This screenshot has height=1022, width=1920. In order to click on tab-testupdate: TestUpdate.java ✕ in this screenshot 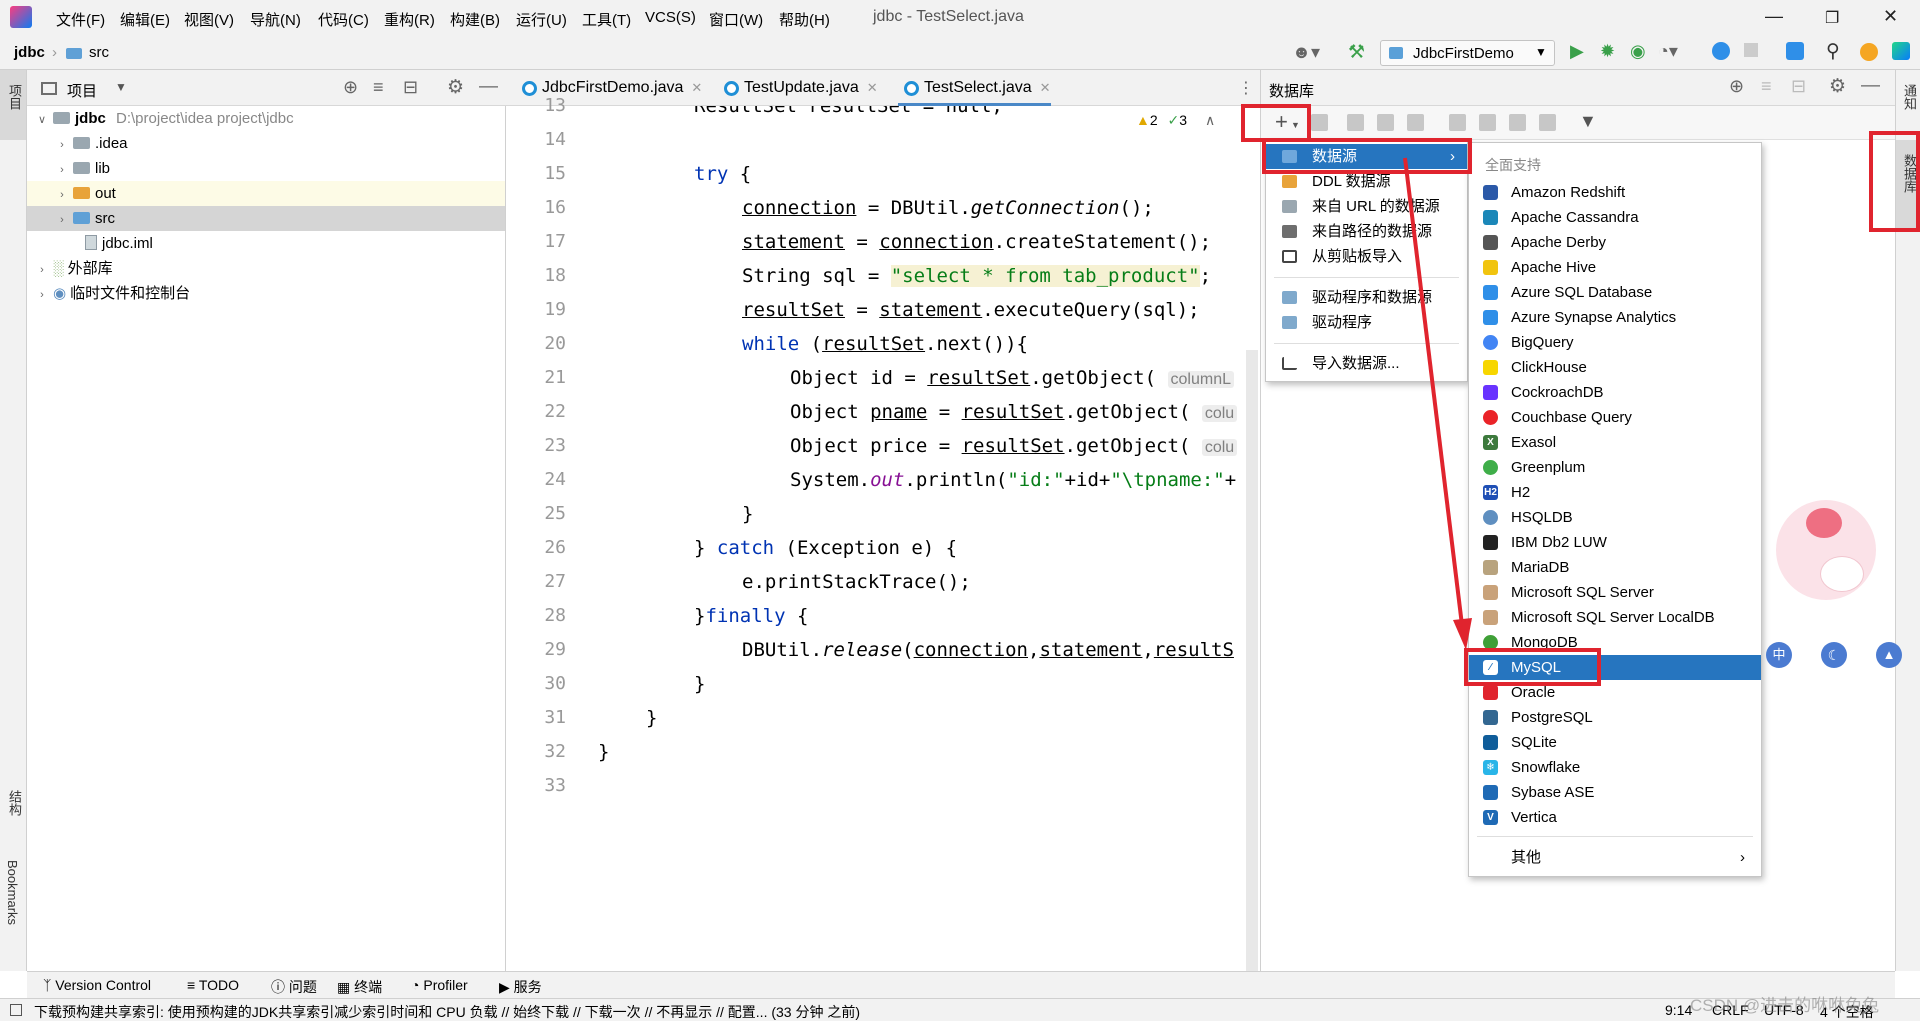, I will do `click(798, 88)`.